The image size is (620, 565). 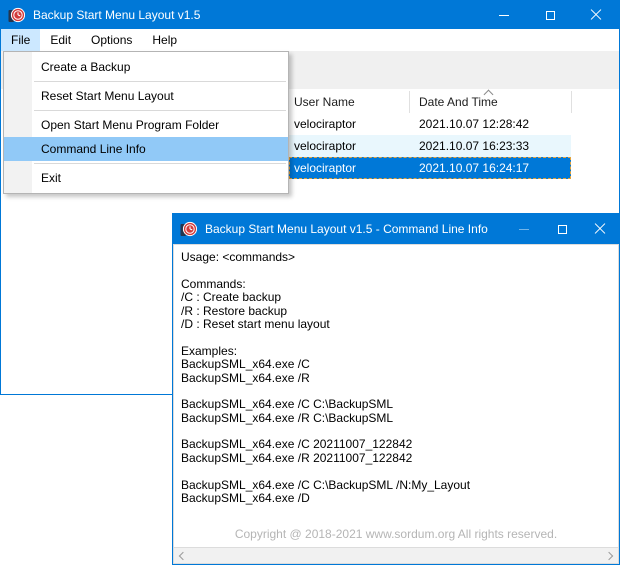 I want to click on horizontal-scrollbar, so click(x=396, y=555).